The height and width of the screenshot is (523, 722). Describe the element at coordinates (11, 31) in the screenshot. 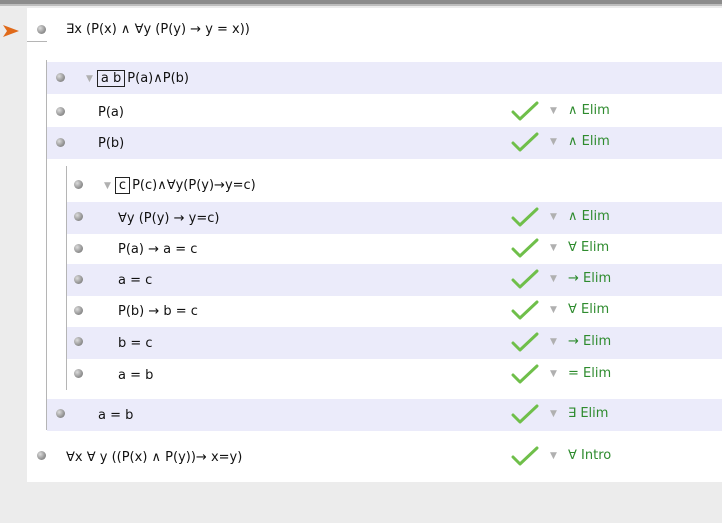

I see `focus-arrow-icon` at that location.